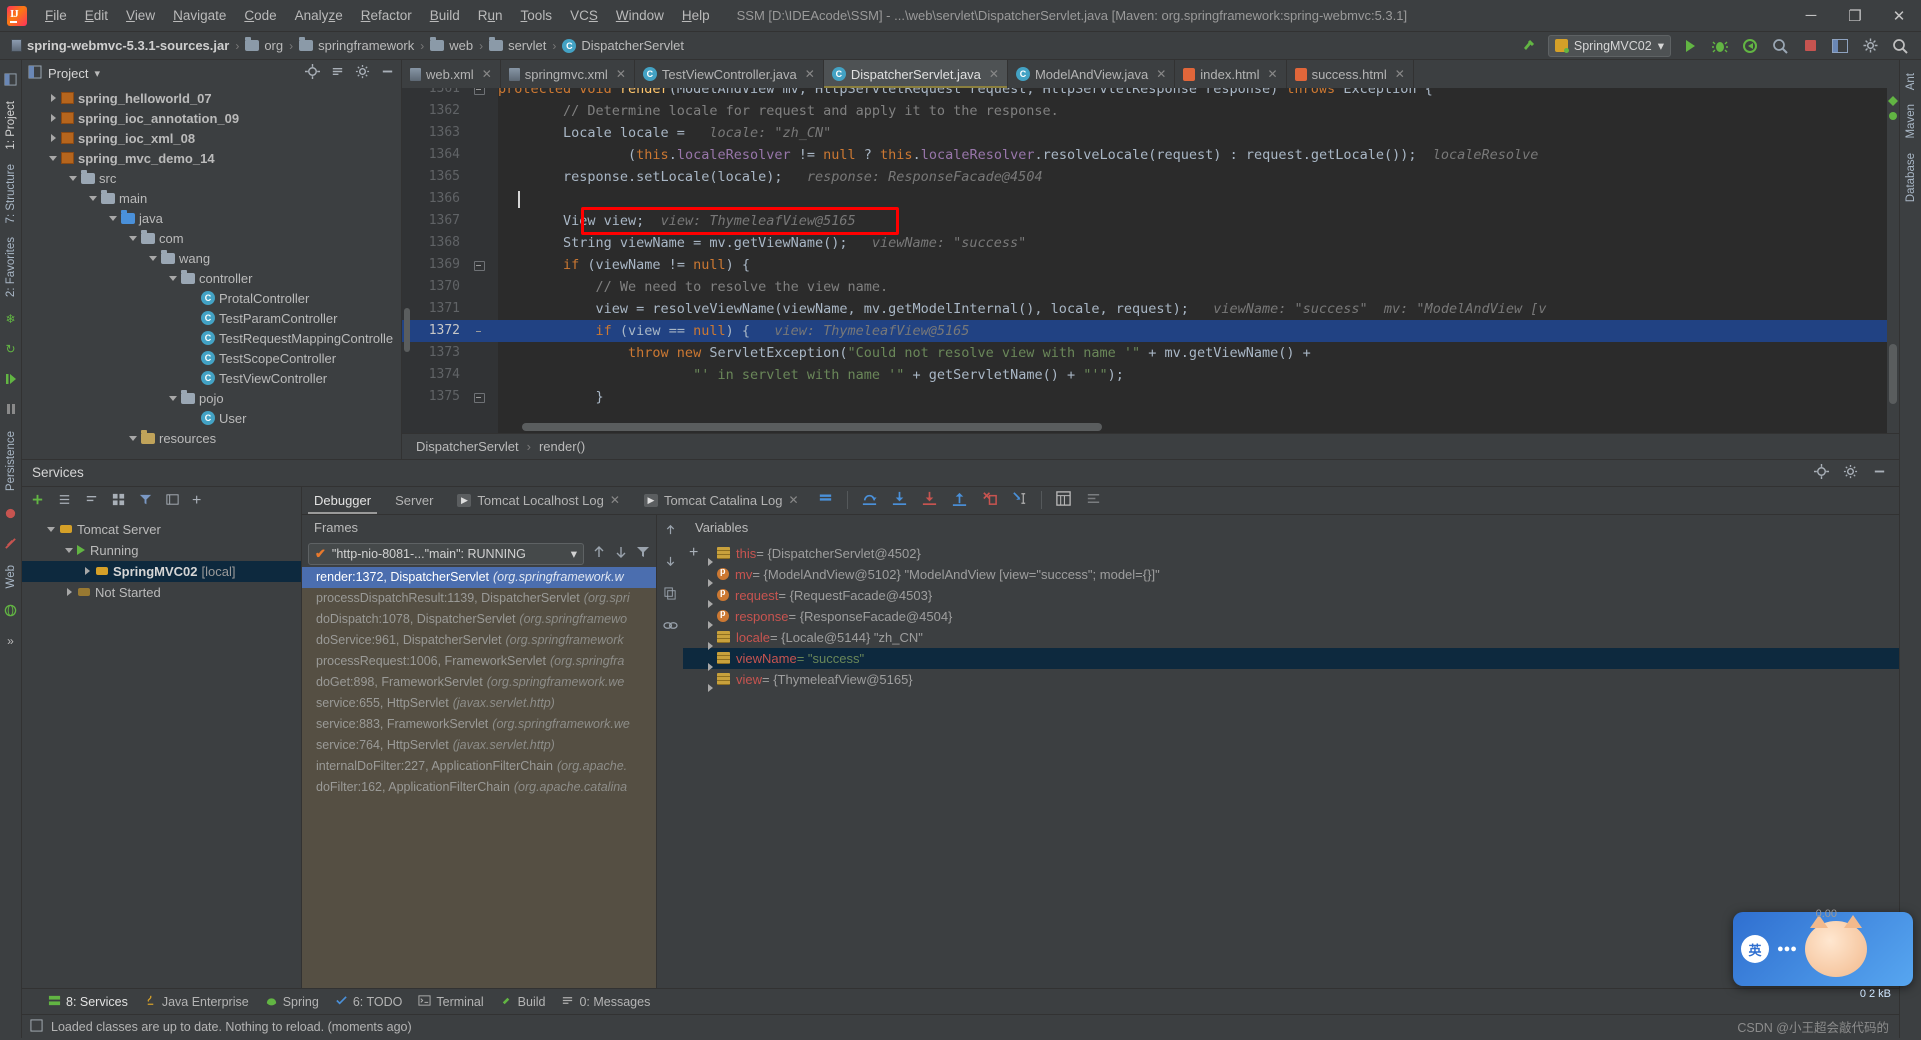 The image size is (1921, 1040). I want to click on code-line: if (viewName != null) {, so click(624, 265).